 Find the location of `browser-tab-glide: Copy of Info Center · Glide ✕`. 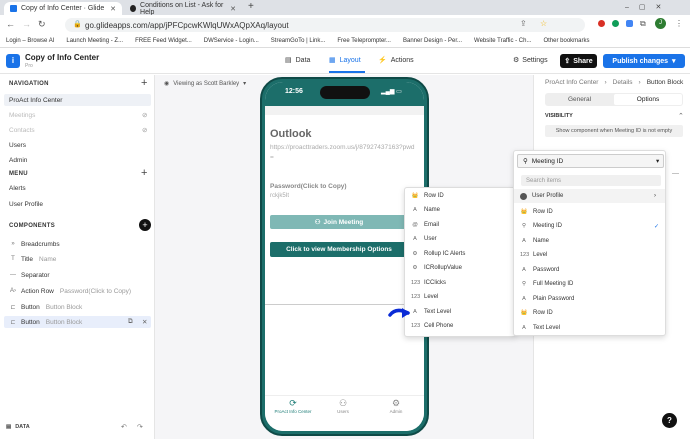

browser-tab-glide: Copy of Info Center · Glide ✕ is located at coordinates (63, 8).